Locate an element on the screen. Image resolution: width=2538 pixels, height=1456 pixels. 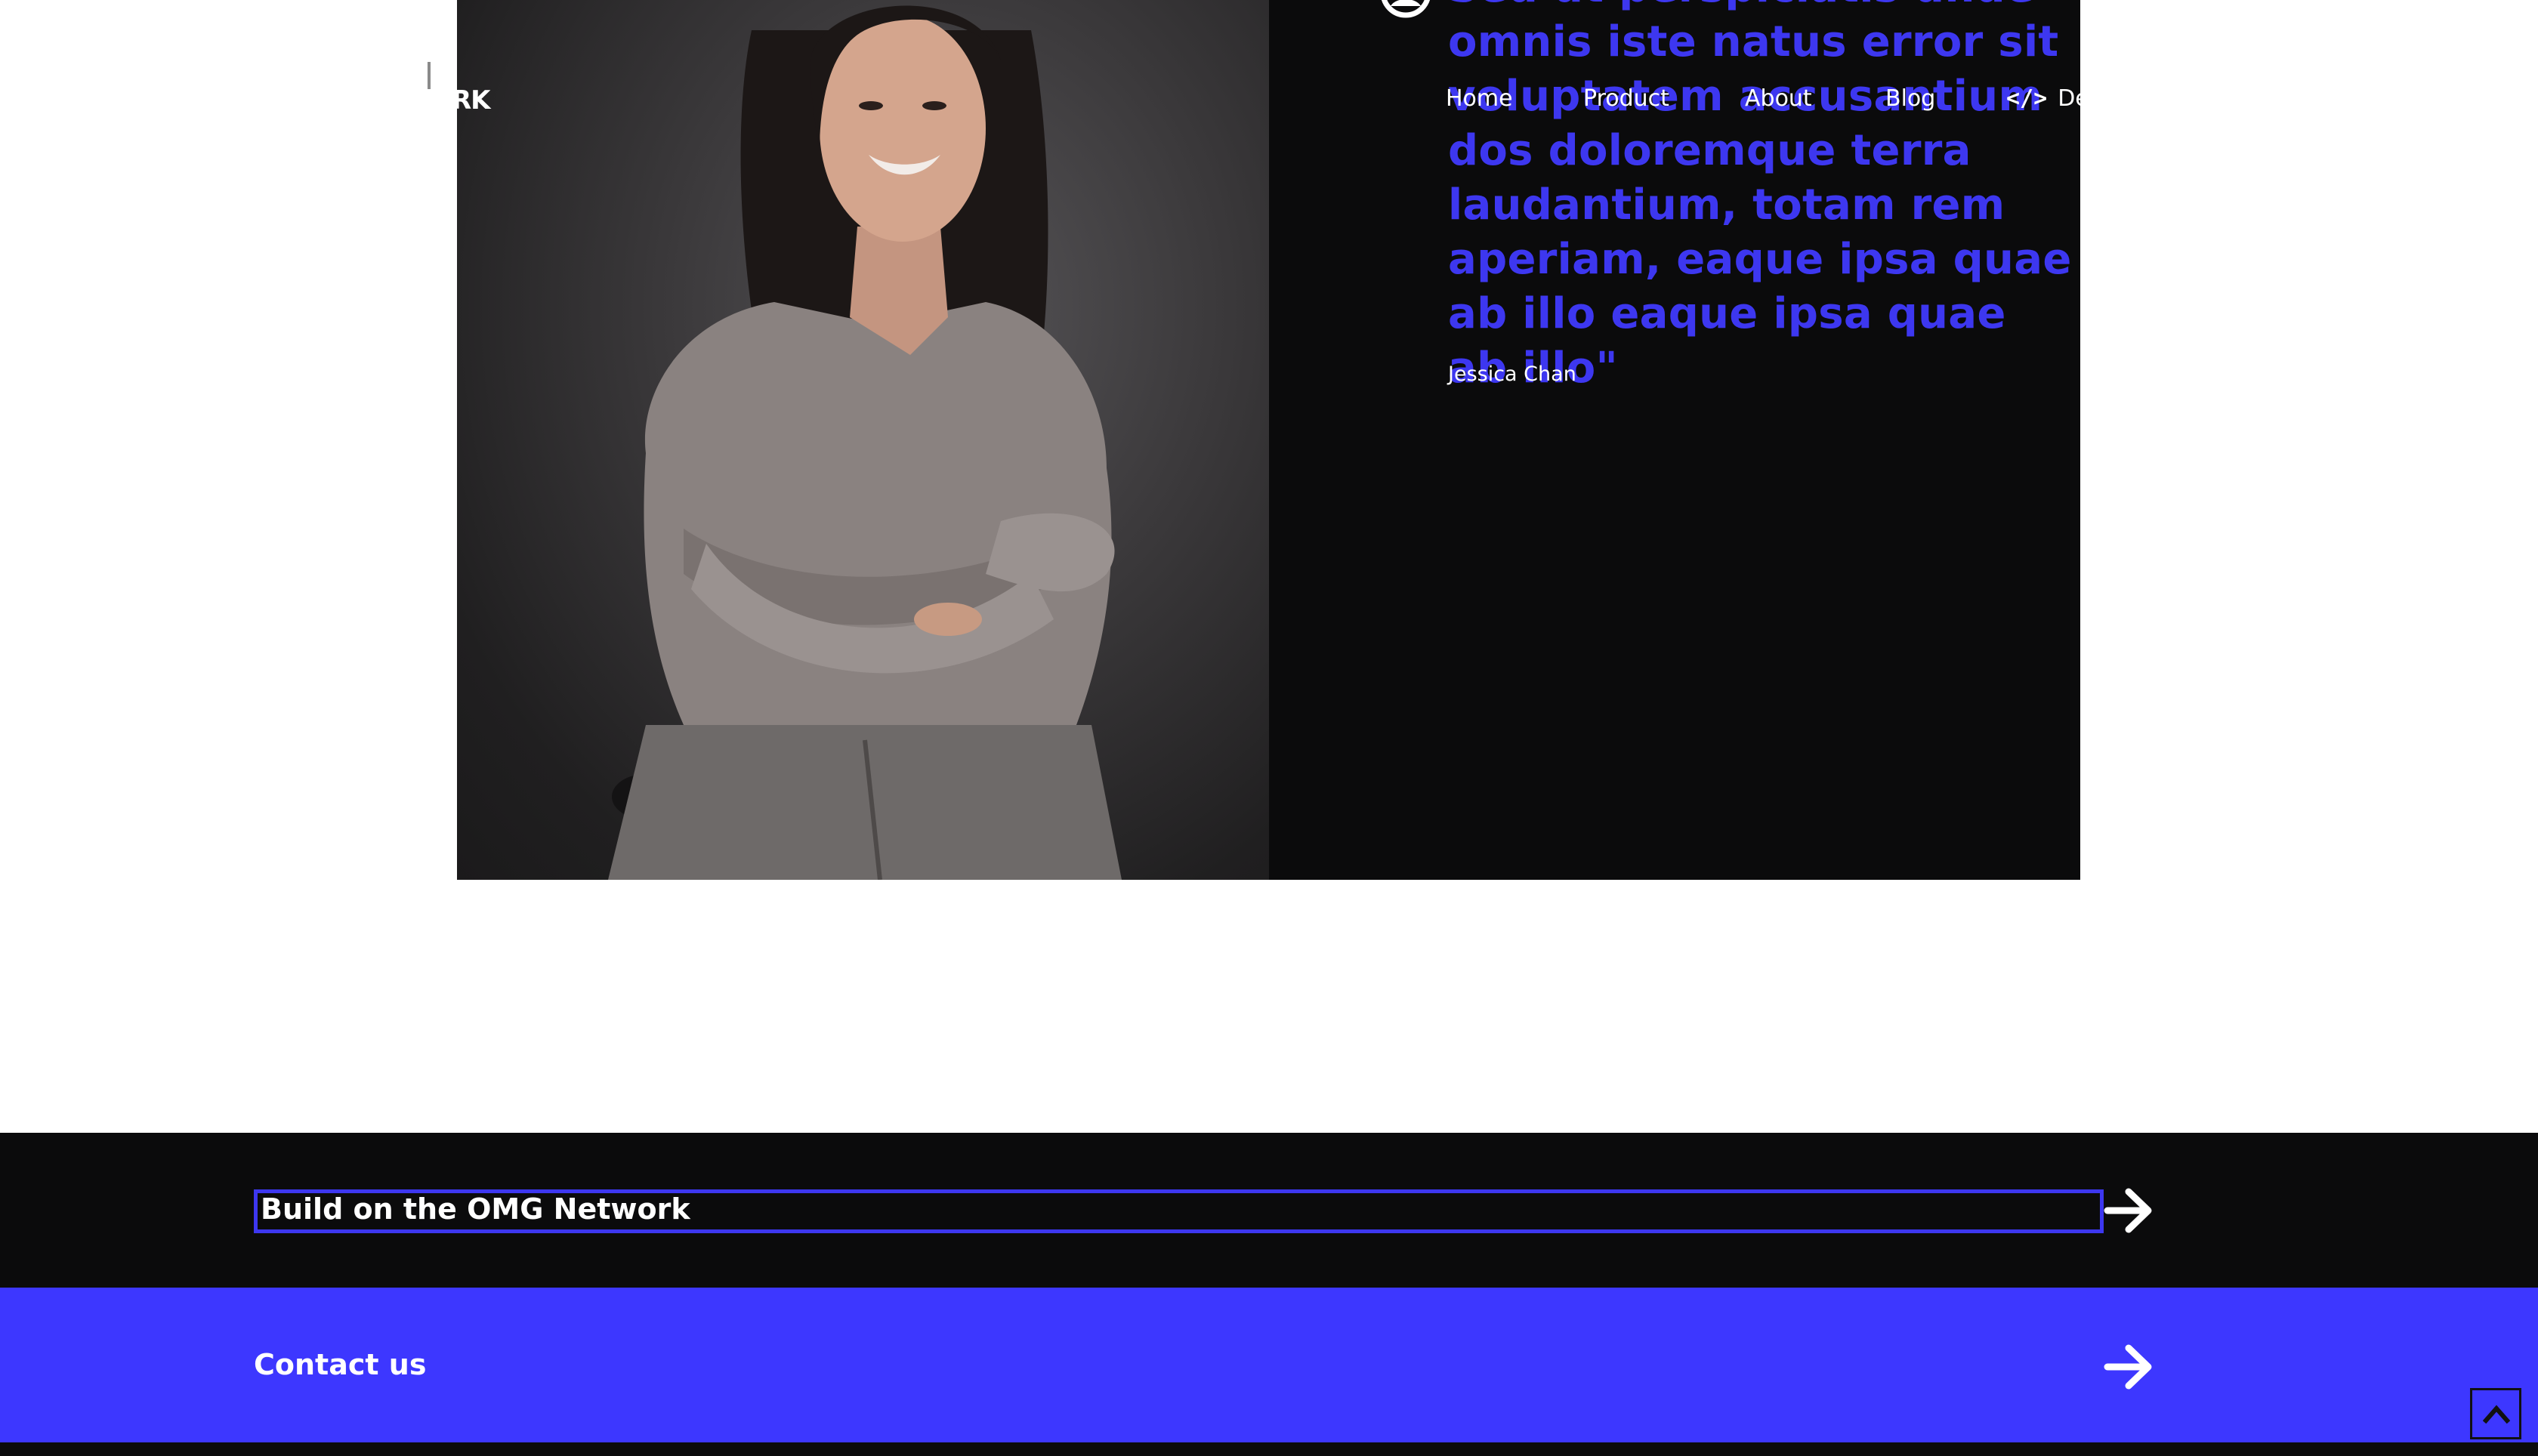
nav-home: Home is located at coordinates (1479, 98).